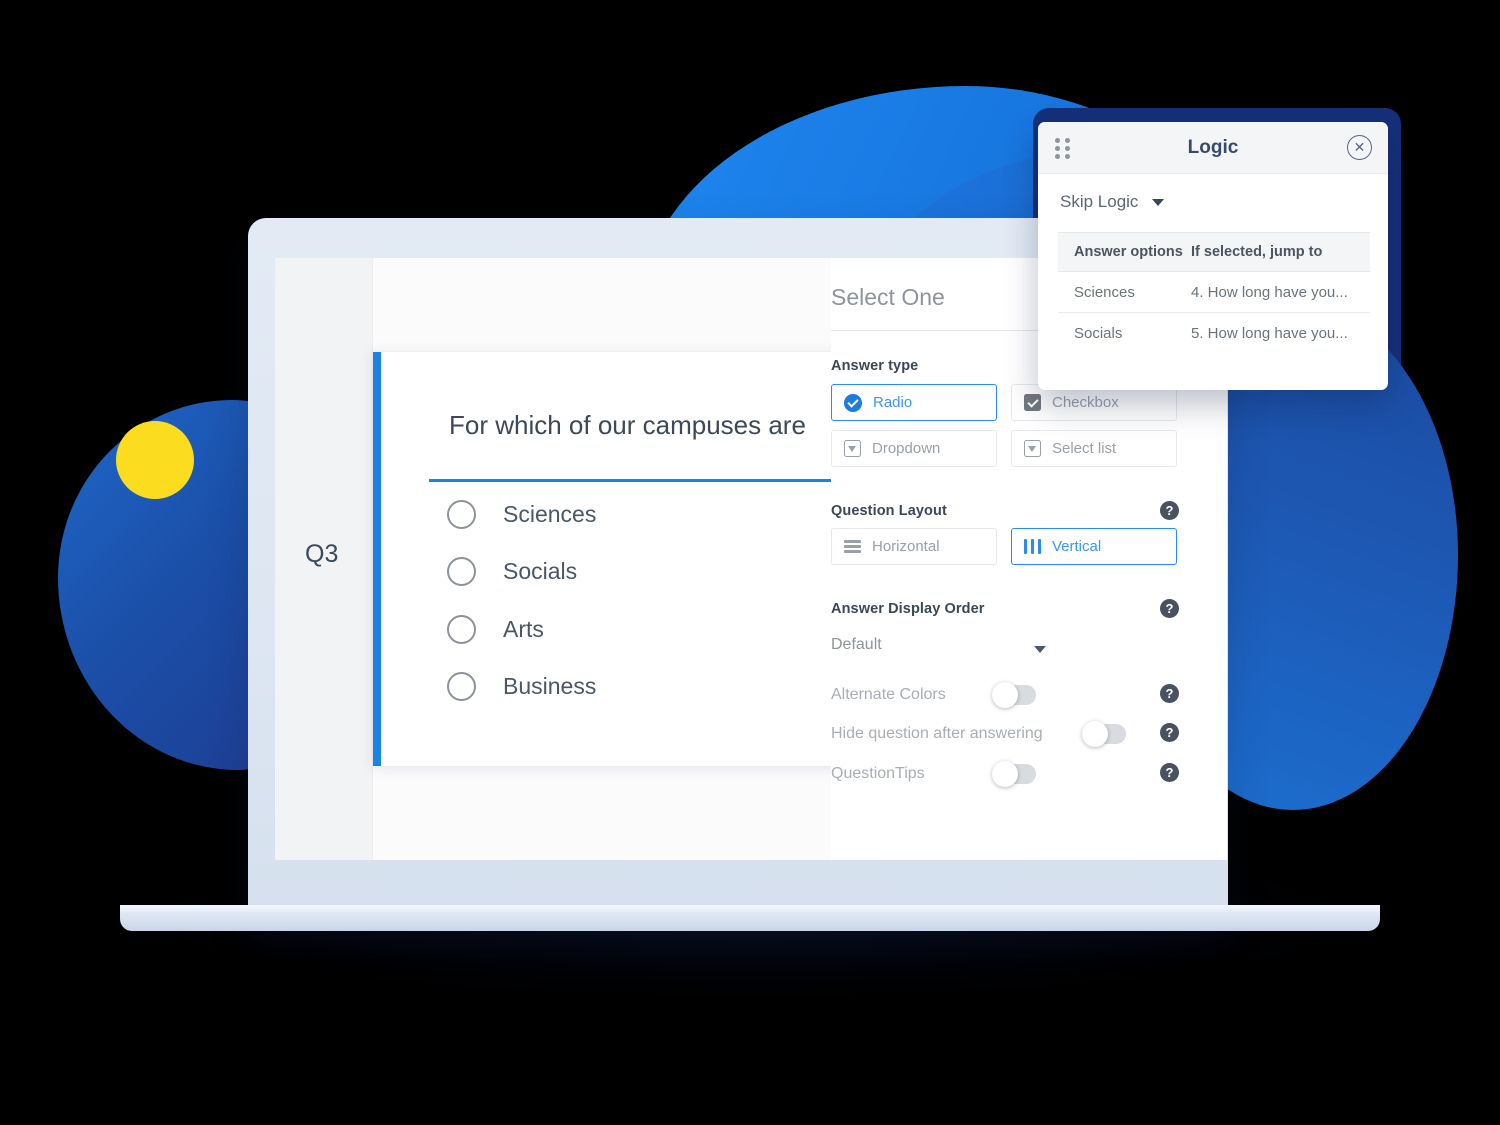 The width and height of the screenshot is (1500, 1125). I want to click on alternate-colors-label: Alternate Colors, so click(888, 694).